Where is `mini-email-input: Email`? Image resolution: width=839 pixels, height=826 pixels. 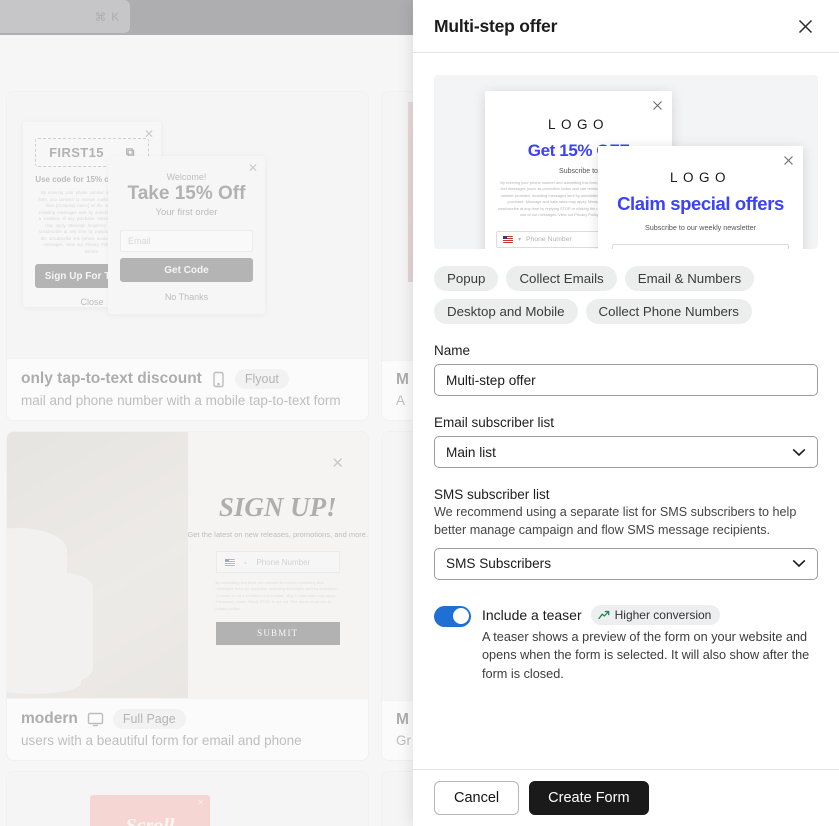
mini-email-input: Email is located at coordinates (186, 241).